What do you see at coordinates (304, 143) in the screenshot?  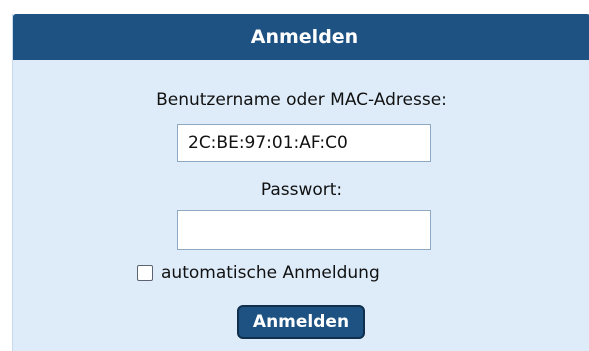 I see `username-input` at bounding box center [304, 143].